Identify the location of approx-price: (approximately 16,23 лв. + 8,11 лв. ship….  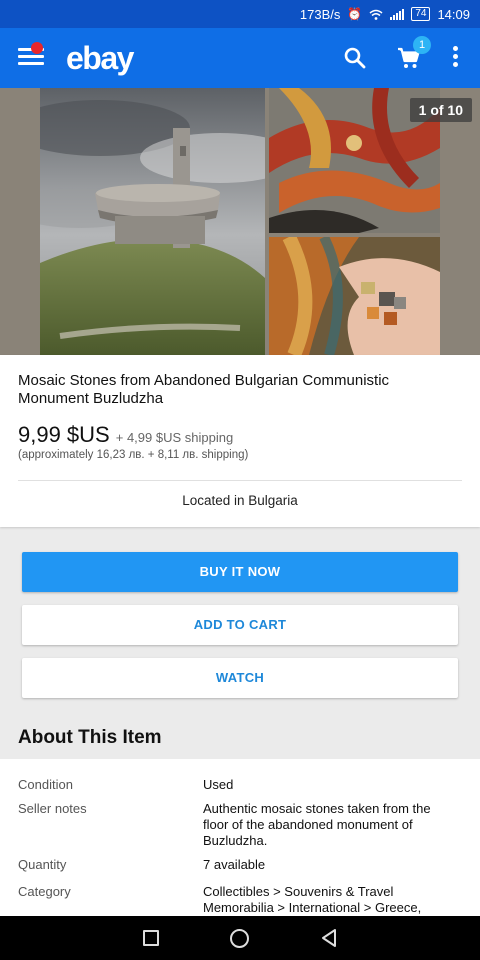
(133, 455).